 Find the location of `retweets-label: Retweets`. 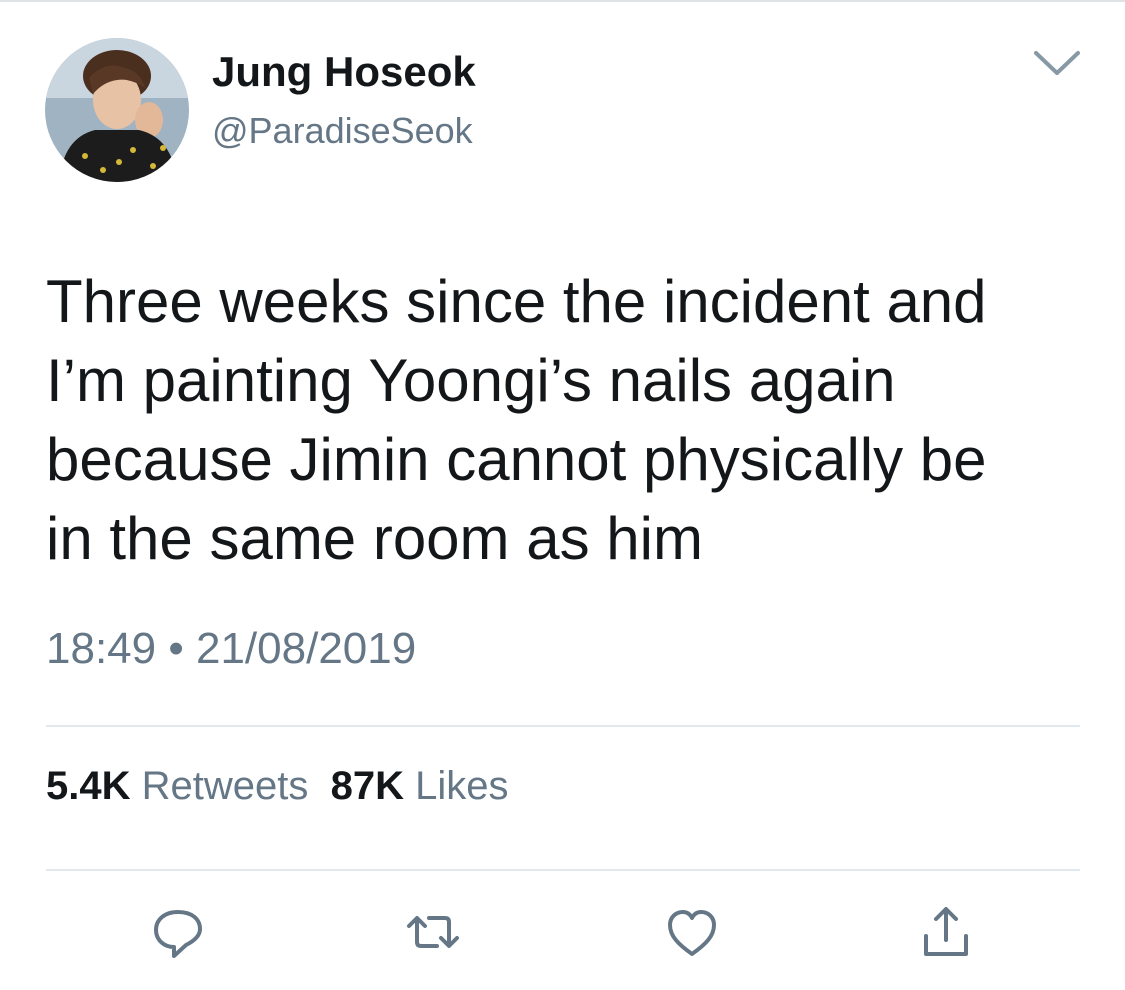

retweets-label: Retweets is located at coordinates (225, 786).